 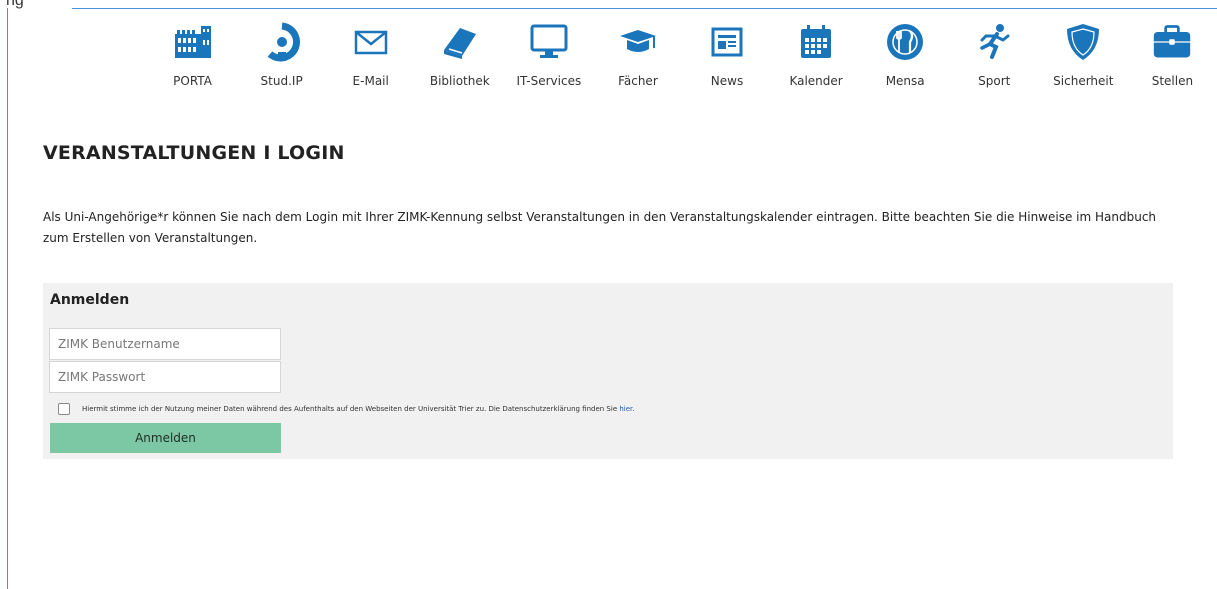 I want to click on quicklink-faecher: Fächer, so click(x=637, y=57).